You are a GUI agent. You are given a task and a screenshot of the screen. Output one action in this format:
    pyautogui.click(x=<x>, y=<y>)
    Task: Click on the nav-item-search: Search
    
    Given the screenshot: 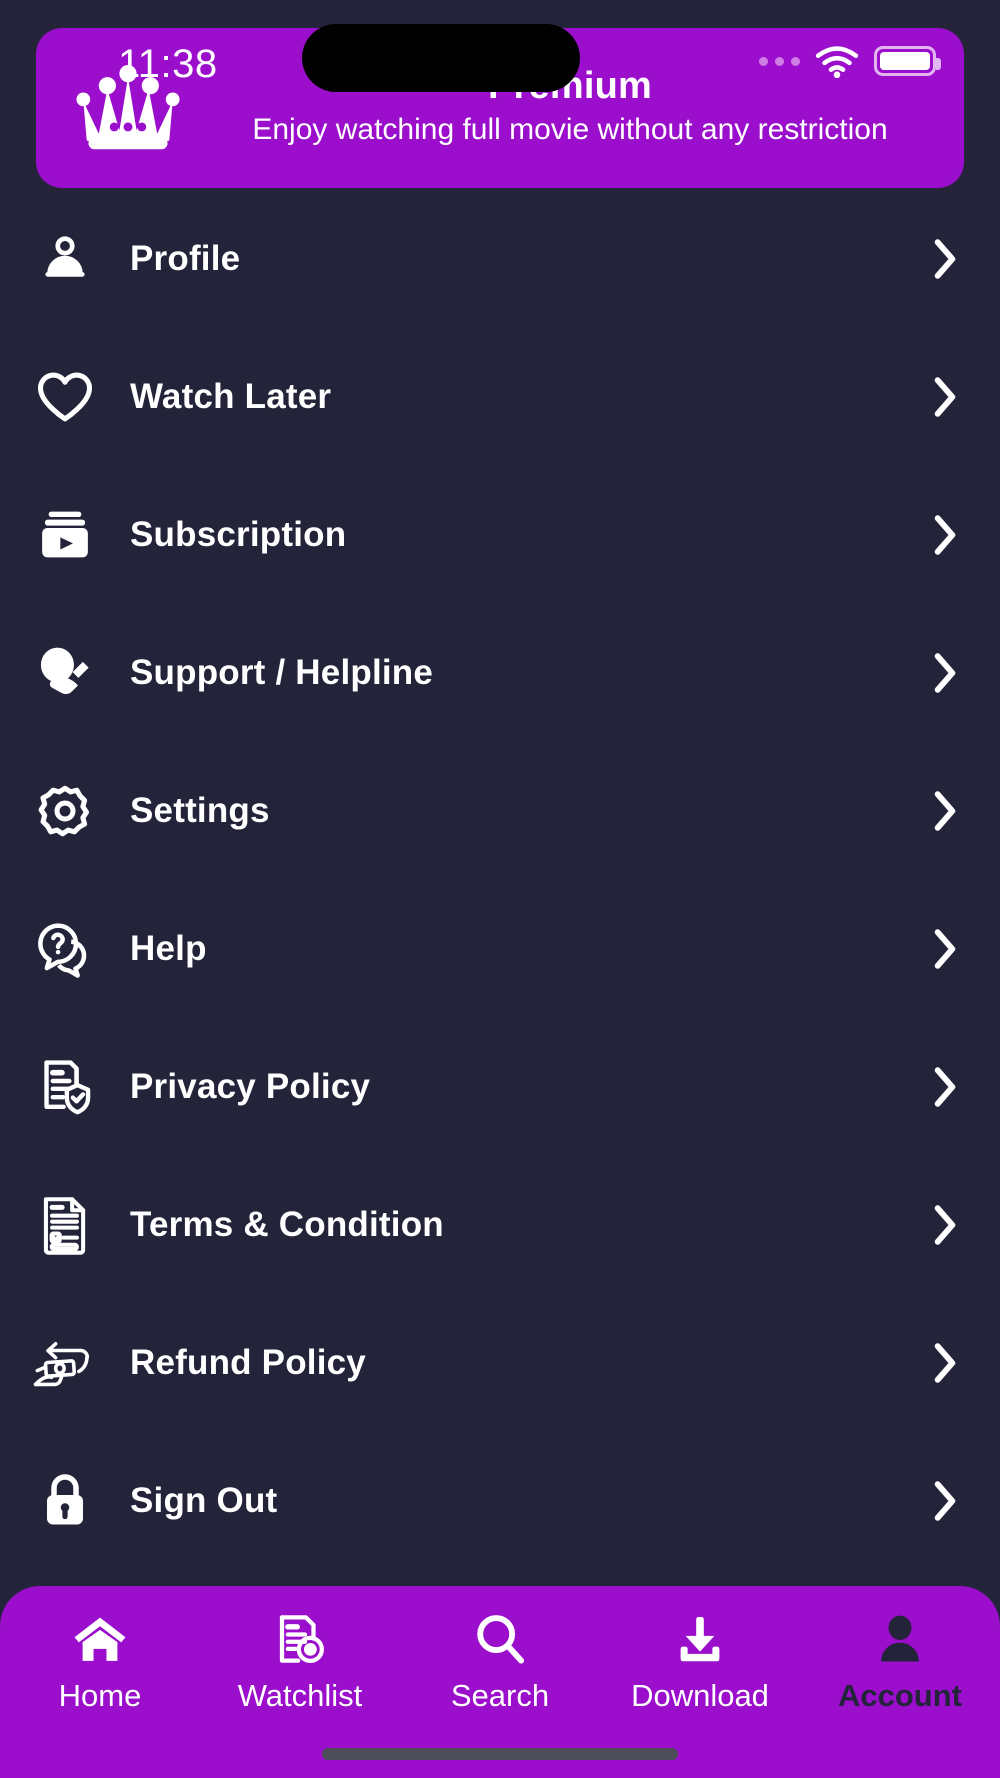 What is the action you would take?
    pyautogui.click(x=500, y=1661)
    